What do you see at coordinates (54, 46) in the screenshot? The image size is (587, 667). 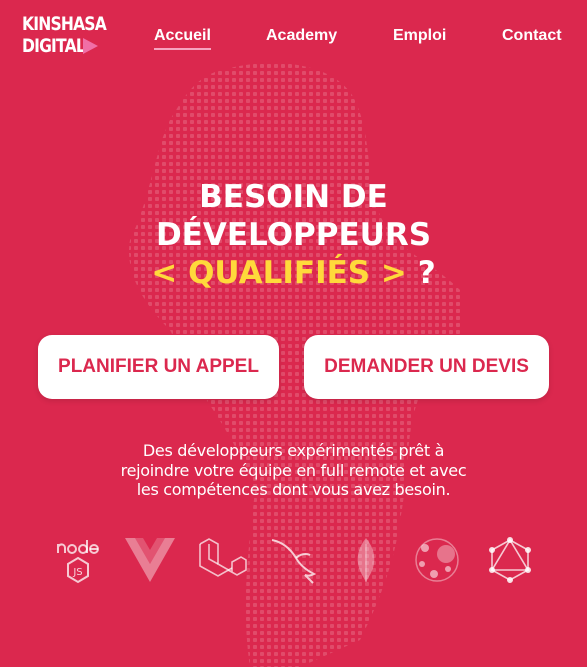 I see `logo-line-2: DIGITAL` at bounding box center [54, 46].